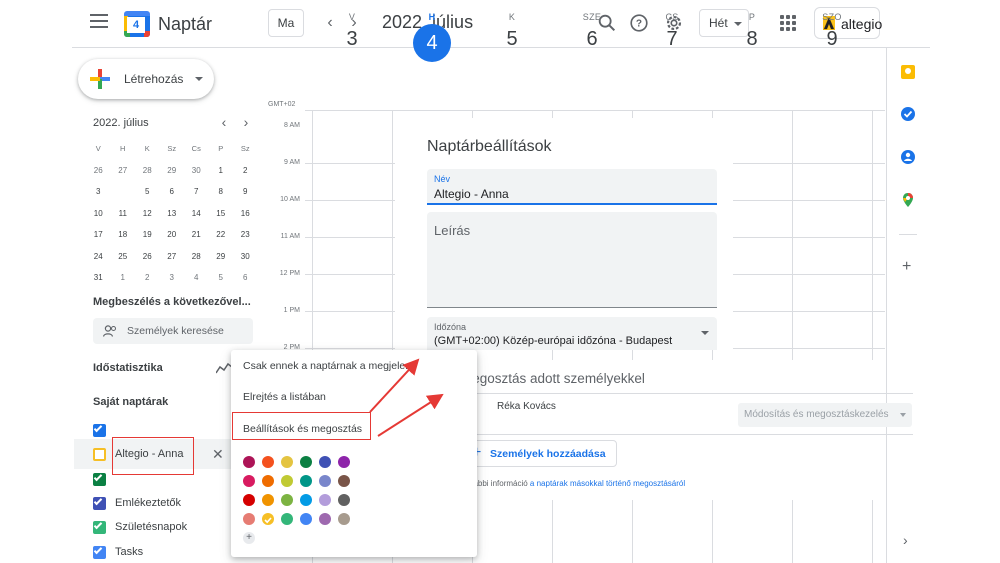  I want to click on mini-day: 25, so click(123, 256).